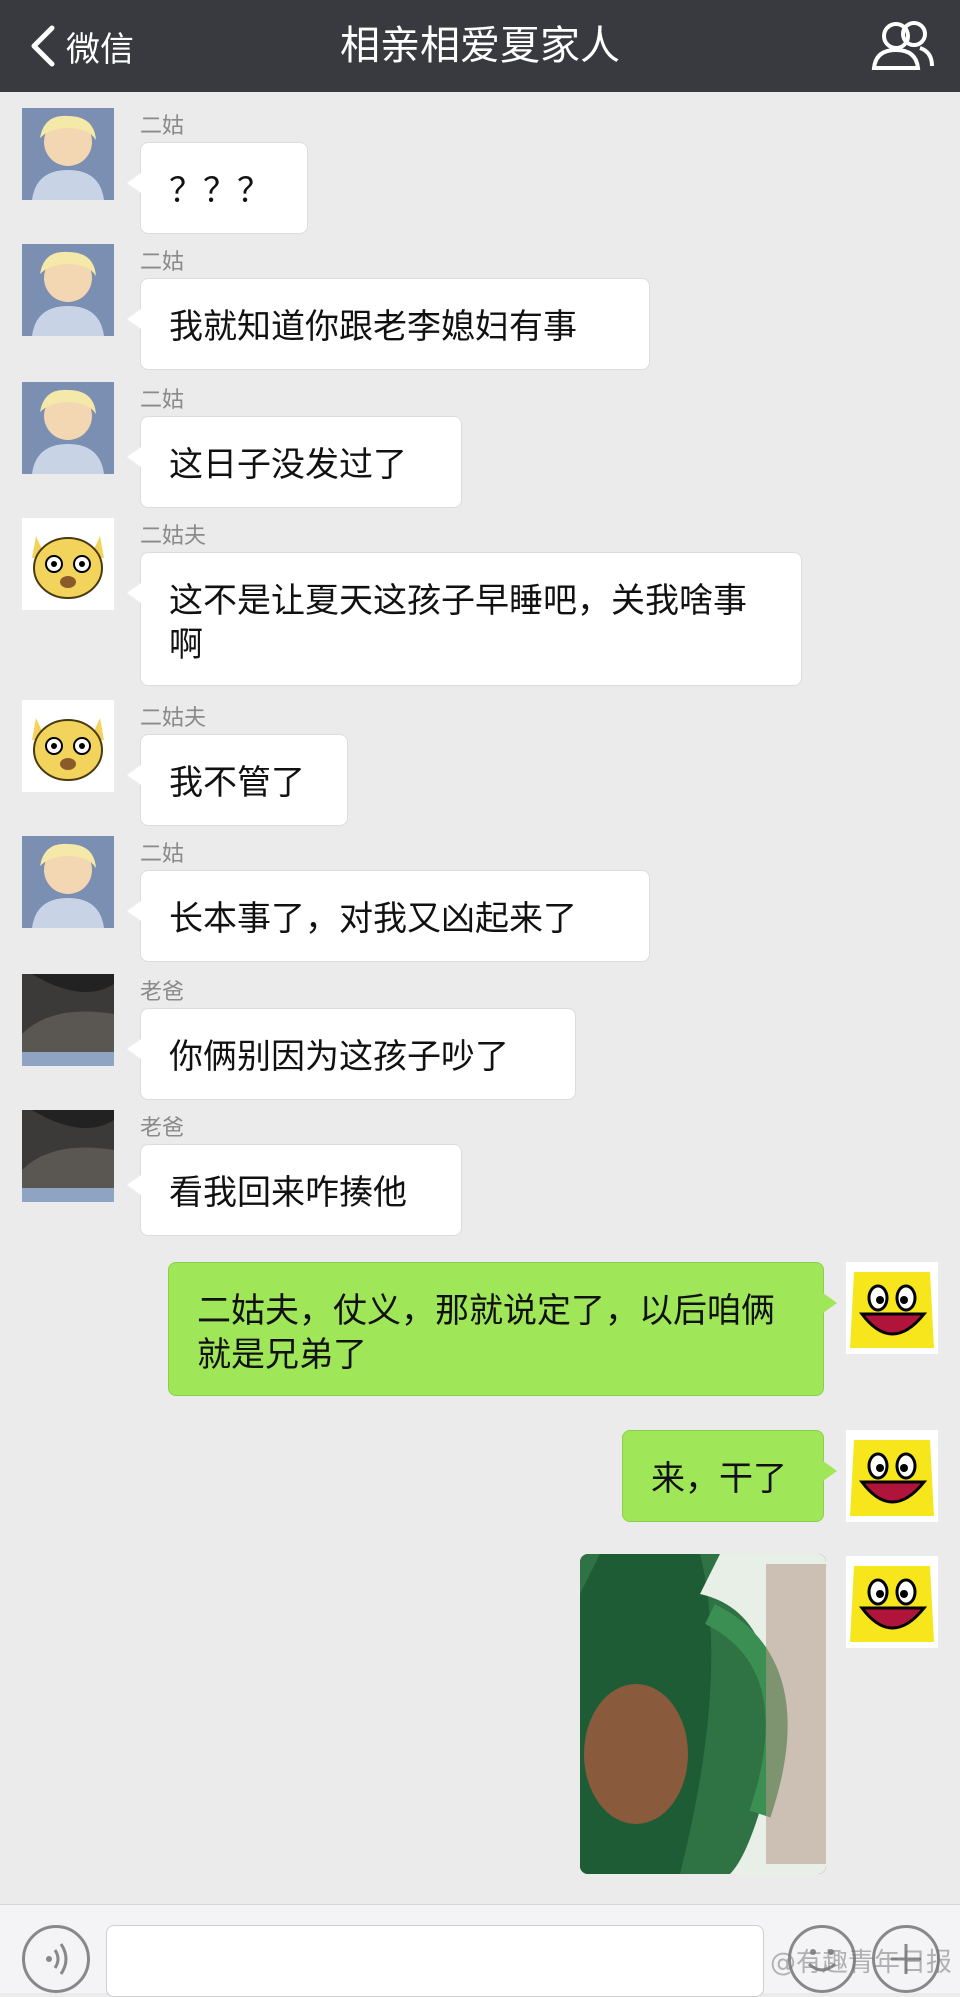 This screenshot has height=1997, width=960. Describe the element at coordinates (464, 619) in the screenshot. I see `message-bubble: 这不是让夏天这孩子早睡吧，关我啥事啊` at that location.